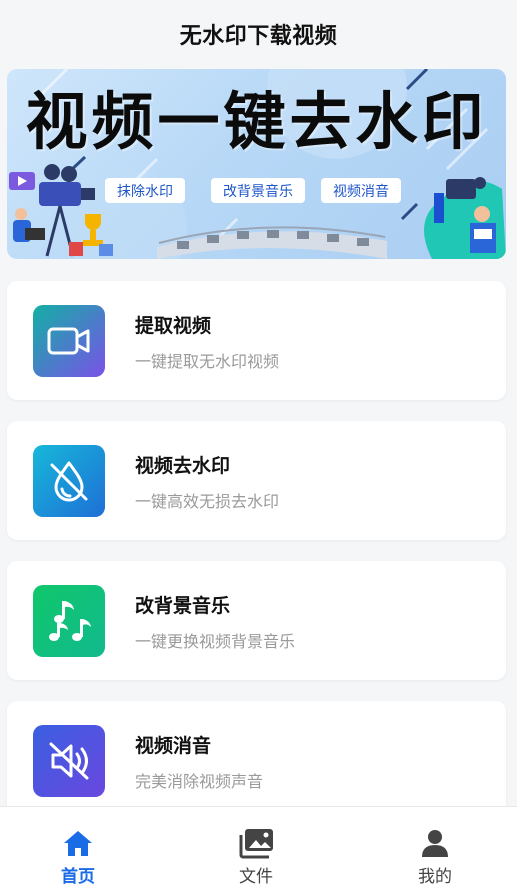  Describe the element at coordinates (69, 621) in the screenshot. I see `music-notes-icon` at that location.